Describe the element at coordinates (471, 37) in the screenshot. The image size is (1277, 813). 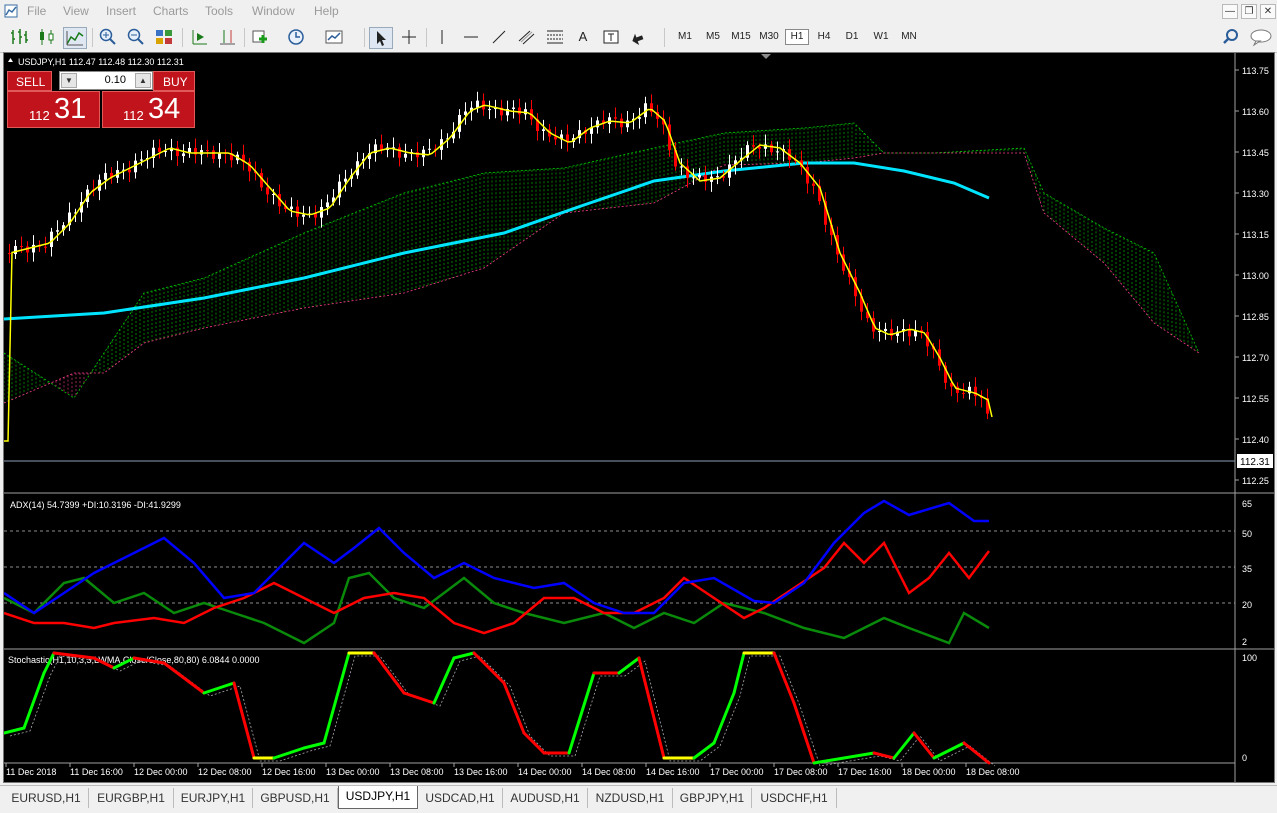
I see `horizontal-line-icon` at that location.